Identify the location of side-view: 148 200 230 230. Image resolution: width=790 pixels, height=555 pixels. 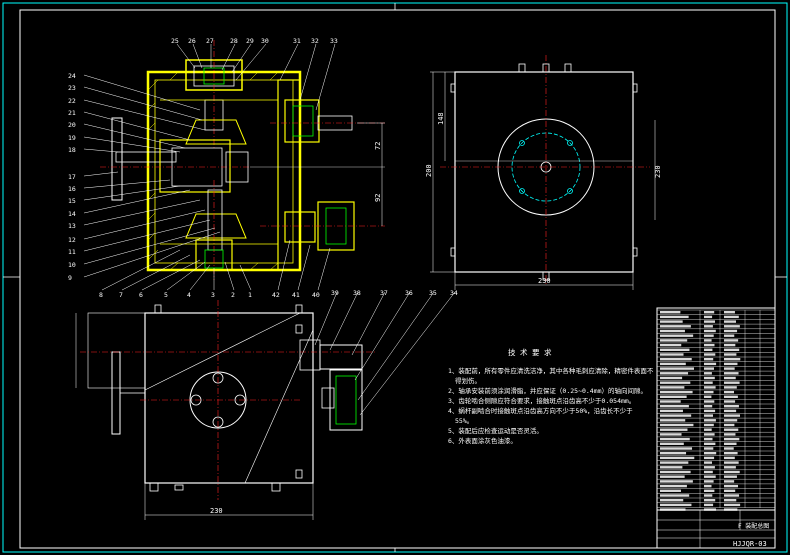
(543, 172).